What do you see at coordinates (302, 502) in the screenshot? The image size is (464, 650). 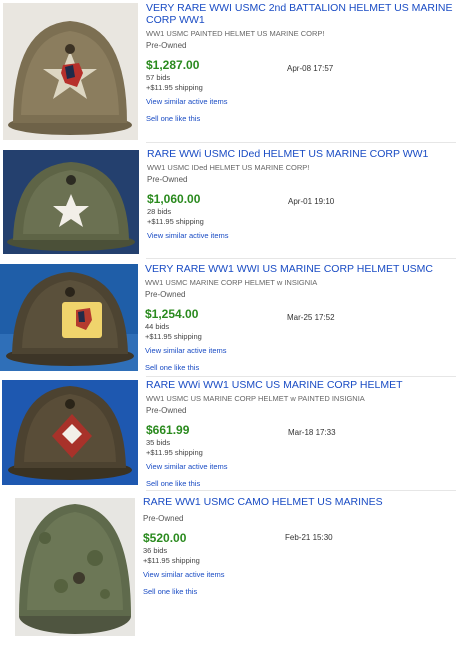 I see `listing-title: RARE WW1 USMC CAMO HELMET US MARINES` at bounding box center [302, 502].